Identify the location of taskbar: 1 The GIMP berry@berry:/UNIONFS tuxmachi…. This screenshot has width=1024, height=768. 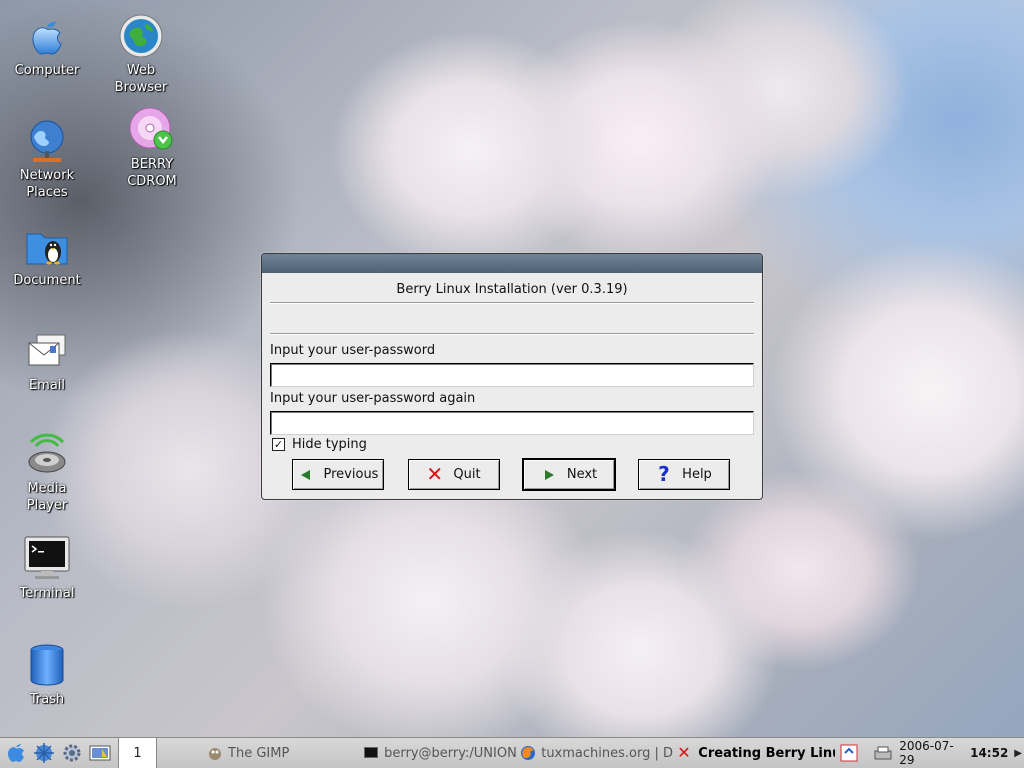
(512, 752).